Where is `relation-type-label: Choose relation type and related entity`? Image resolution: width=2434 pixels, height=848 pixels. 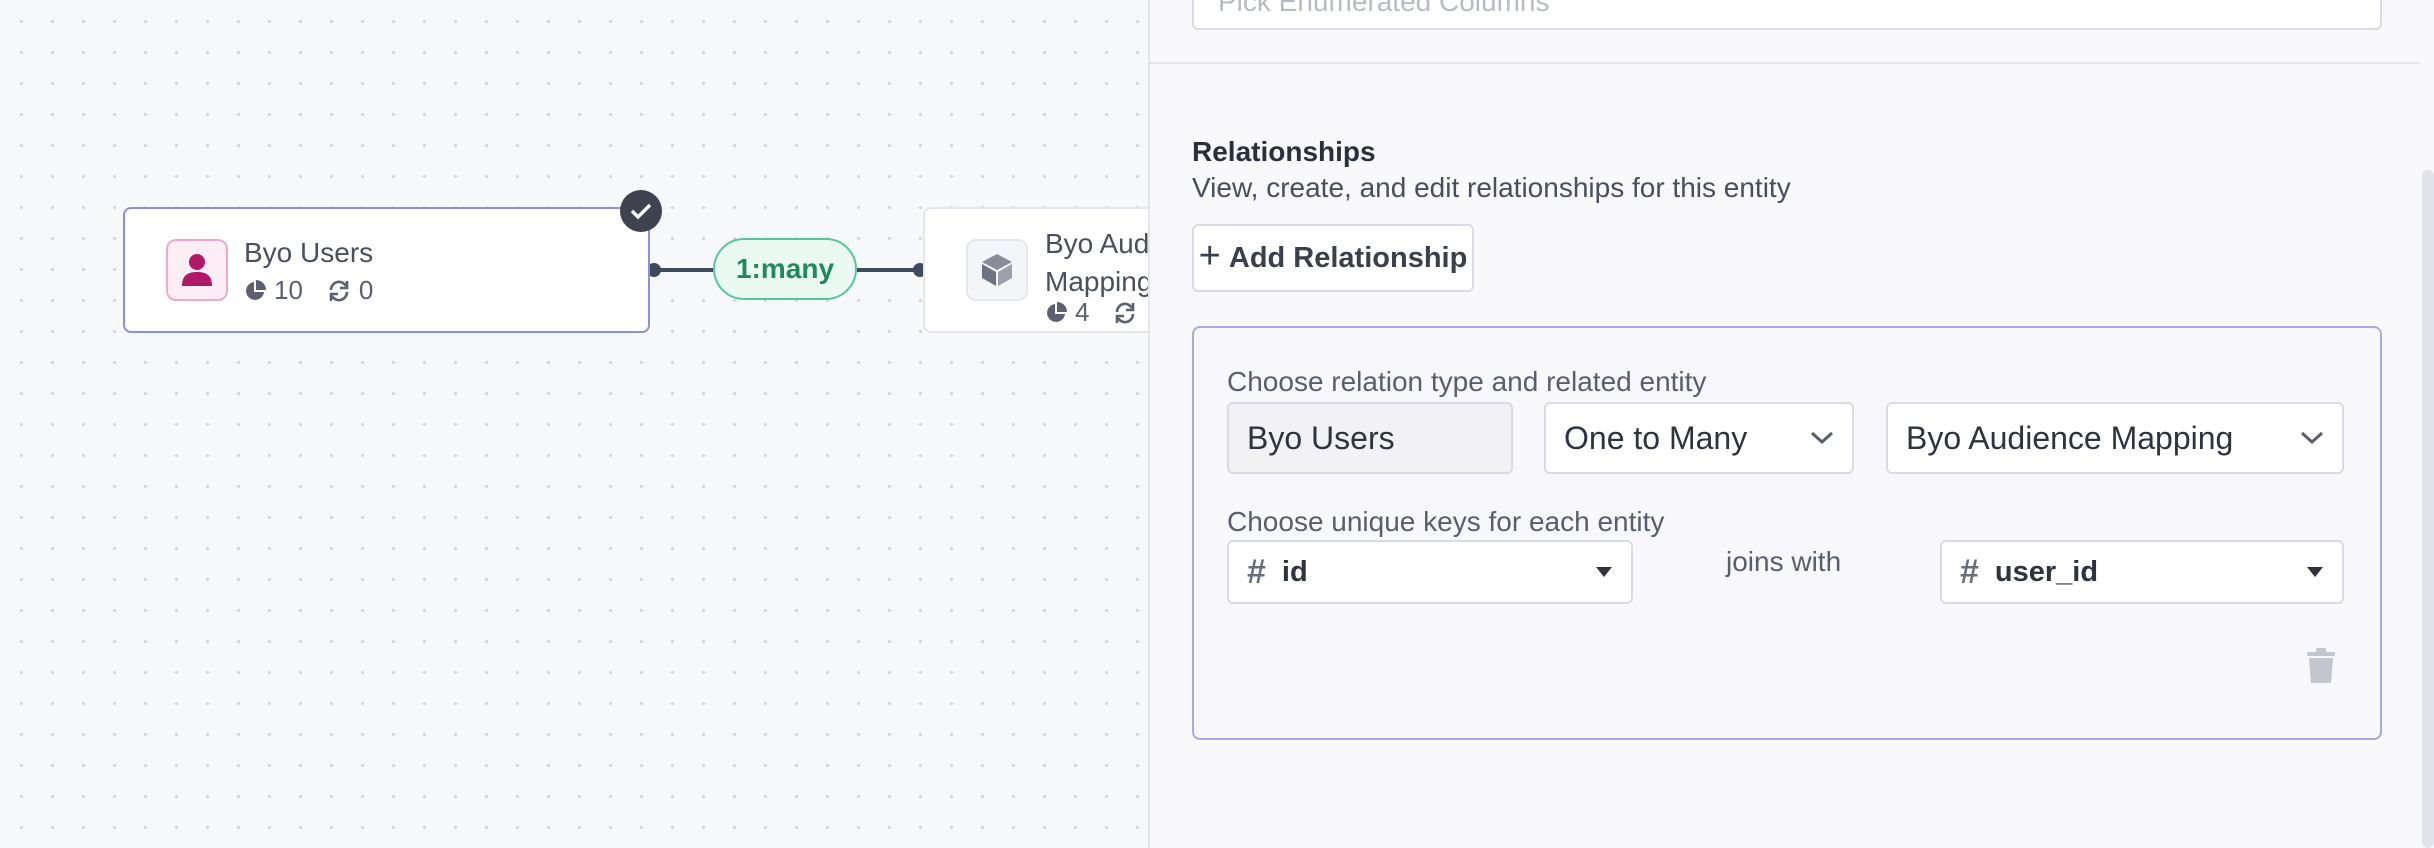 relation-type-label: Choose relation type and related entity is located at coordinates (1467, 381).